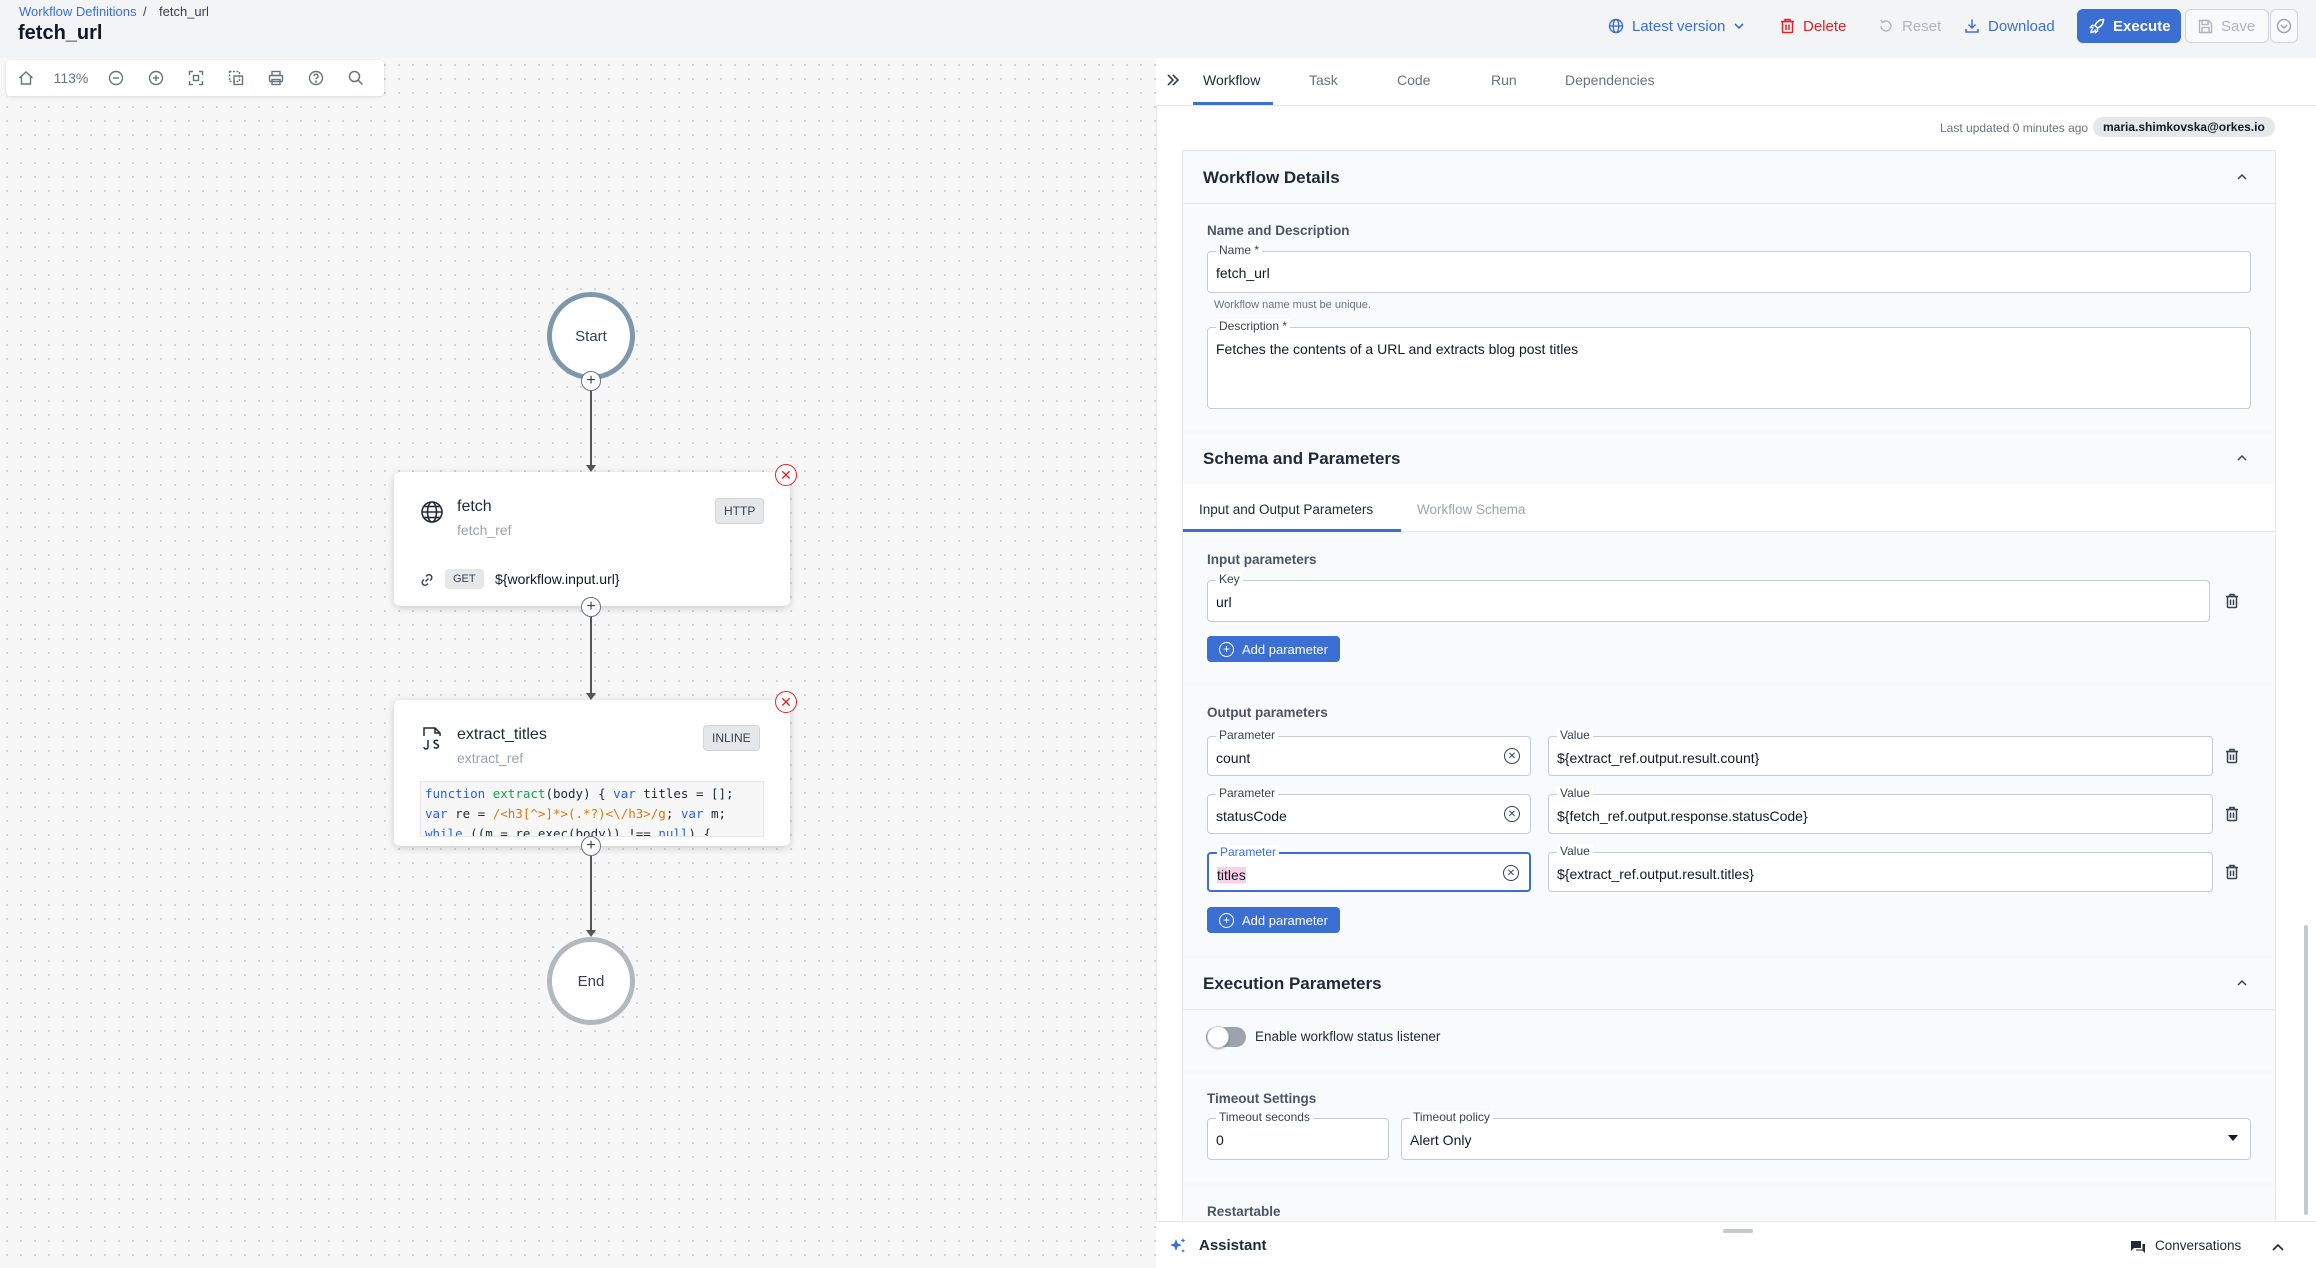 The width and height of the screenshot is (2316, 1268). I want to click on status-listener-label: Enable workflow status listener, so click(1348, 1036).